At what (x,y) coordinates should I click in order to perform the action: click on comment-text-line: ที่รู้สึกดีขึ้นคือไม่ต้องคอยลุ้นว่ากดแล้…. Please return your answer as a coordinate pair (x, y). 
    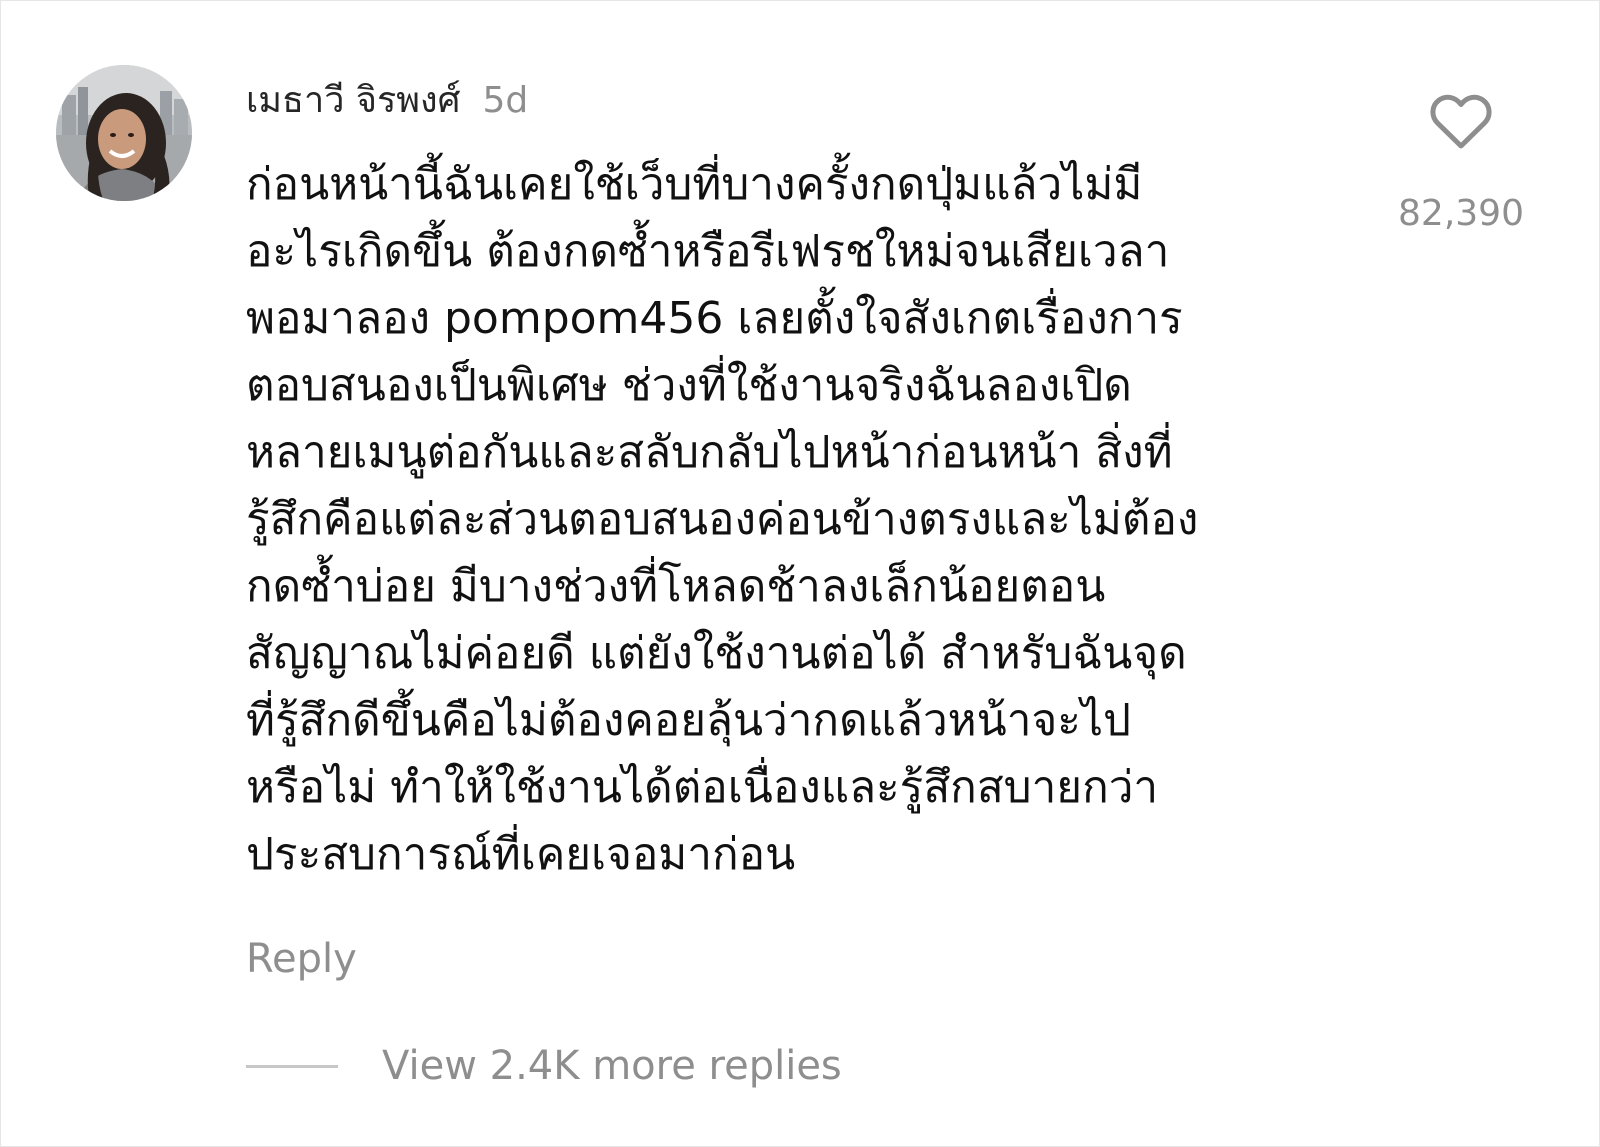
    Looking at the image, I should click on (688, 720).